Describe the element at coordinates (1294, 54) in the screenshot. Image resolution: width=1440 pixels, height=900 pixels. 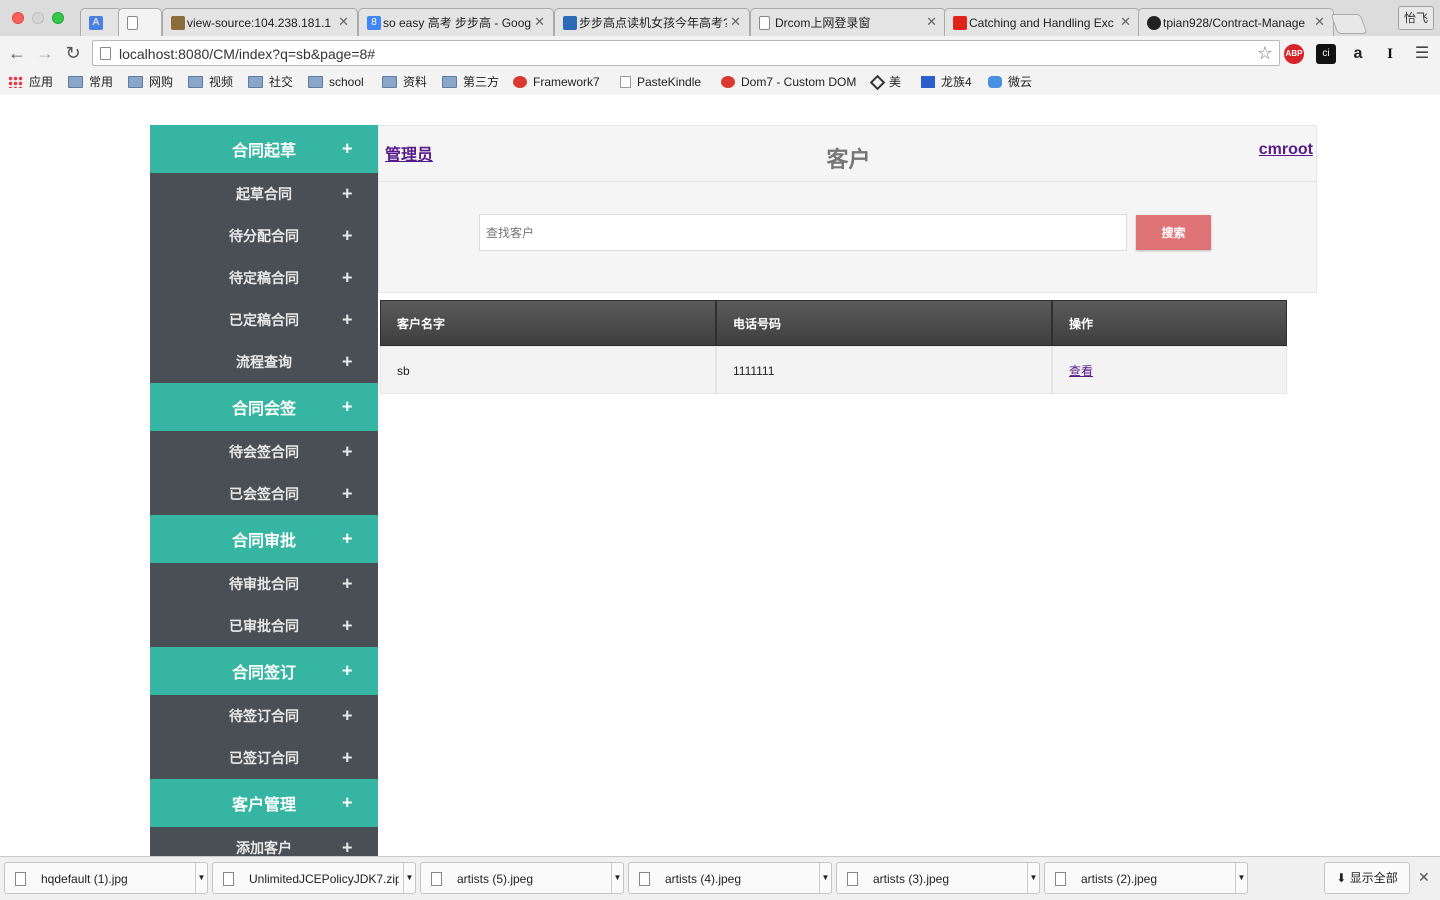
I see `adblock-icon: ABP` at that location.